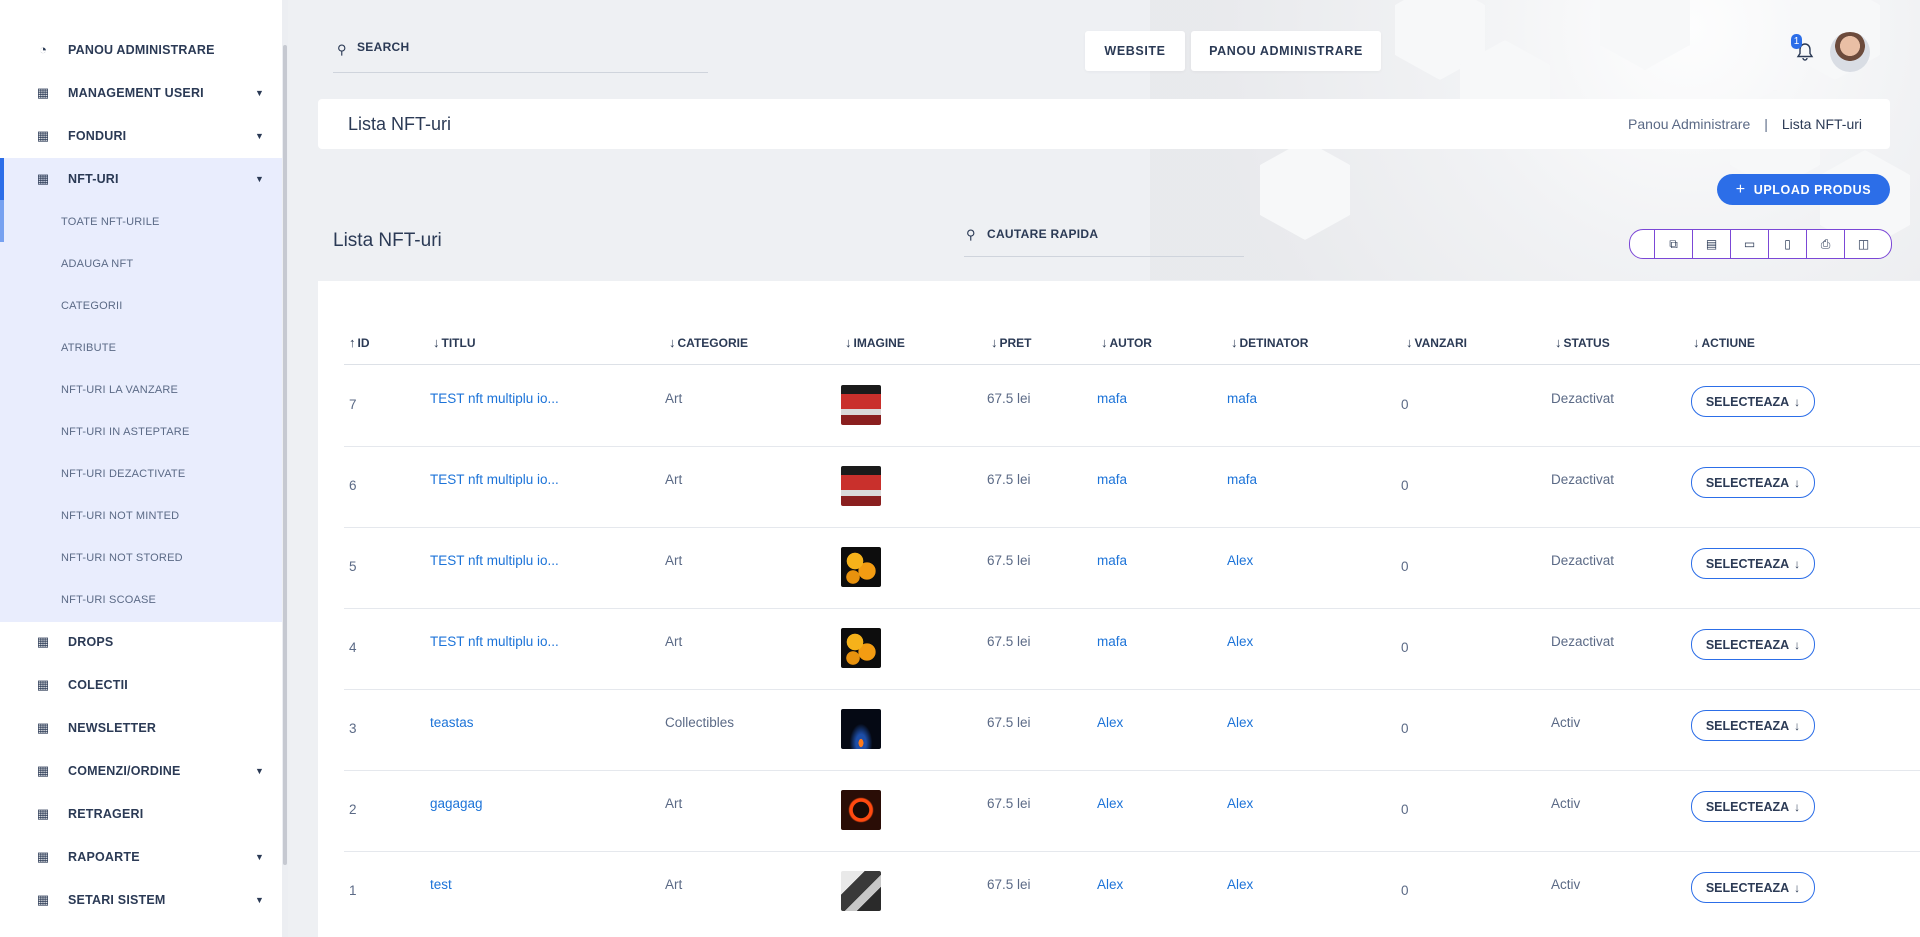 This screenshot has width=1920, height=937. Describe the element at coordinates (875, 342) in the screenshot. I see `column-header-imagine: ↓ IMAGINE` at that location.